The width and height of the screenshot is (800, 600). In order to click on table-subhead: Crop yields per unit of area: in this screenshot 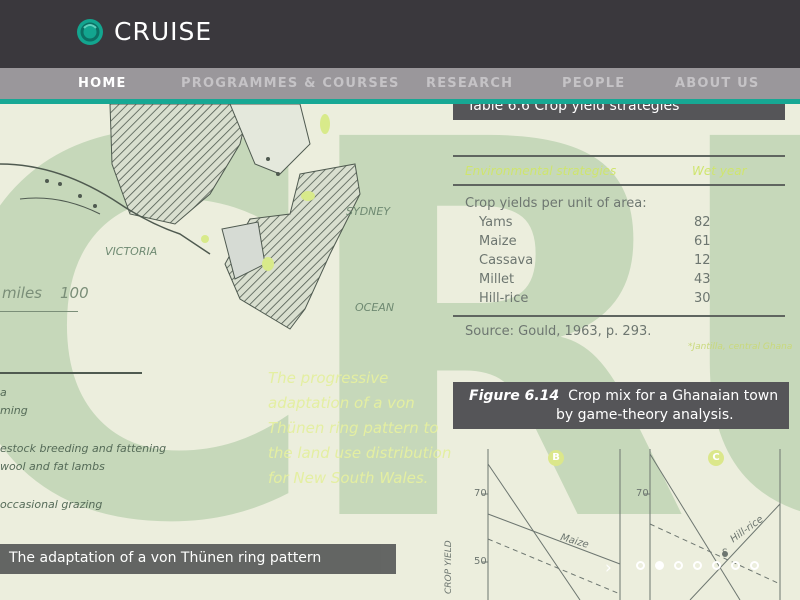, I will do `click(556, 203)`.